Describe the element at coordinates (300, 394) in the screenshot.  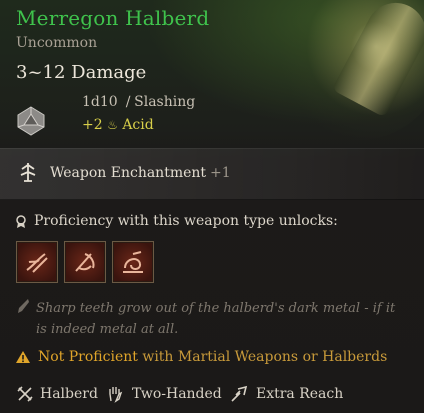
I see `property-extra-reach: Extra Reach` at that location.